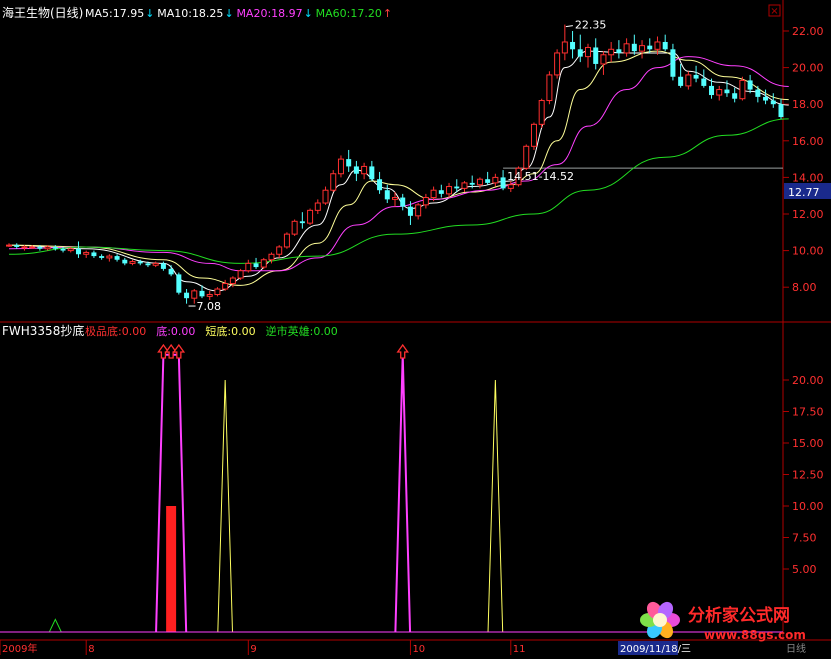 The height and width of the screenshot is (659, 831). I want to click on ma-legend-item: MA60:17.20, so click(349, 13).